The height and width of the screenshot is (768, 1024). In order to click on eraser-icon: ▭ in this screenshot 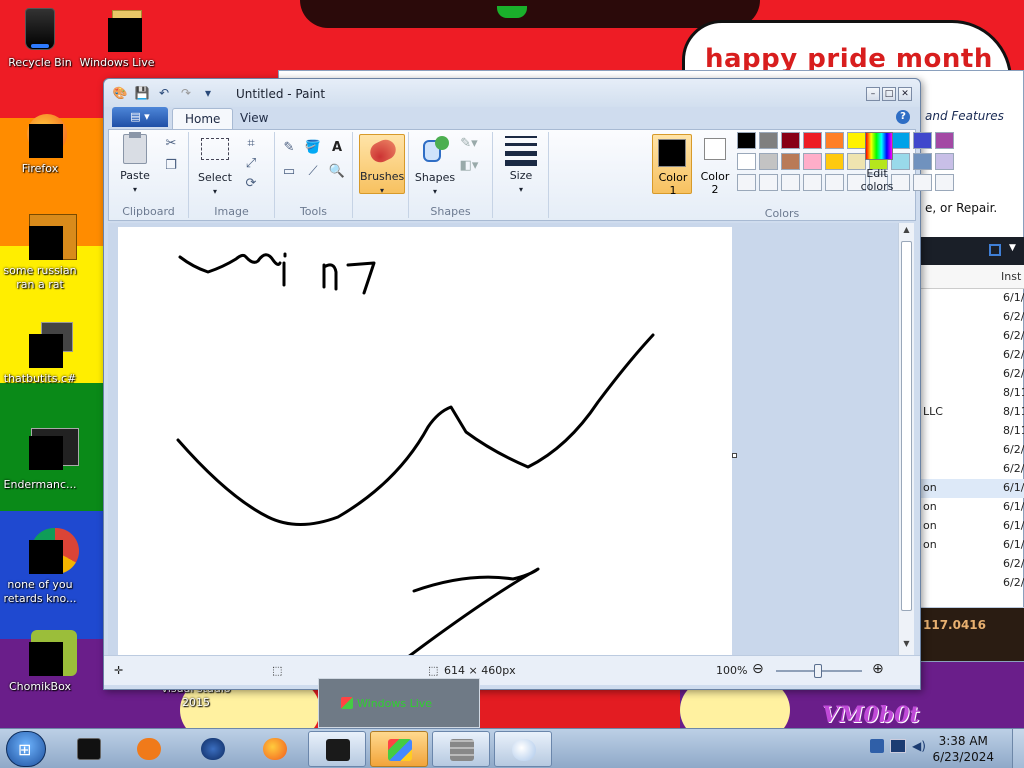, I will do `click(289, 172)`.